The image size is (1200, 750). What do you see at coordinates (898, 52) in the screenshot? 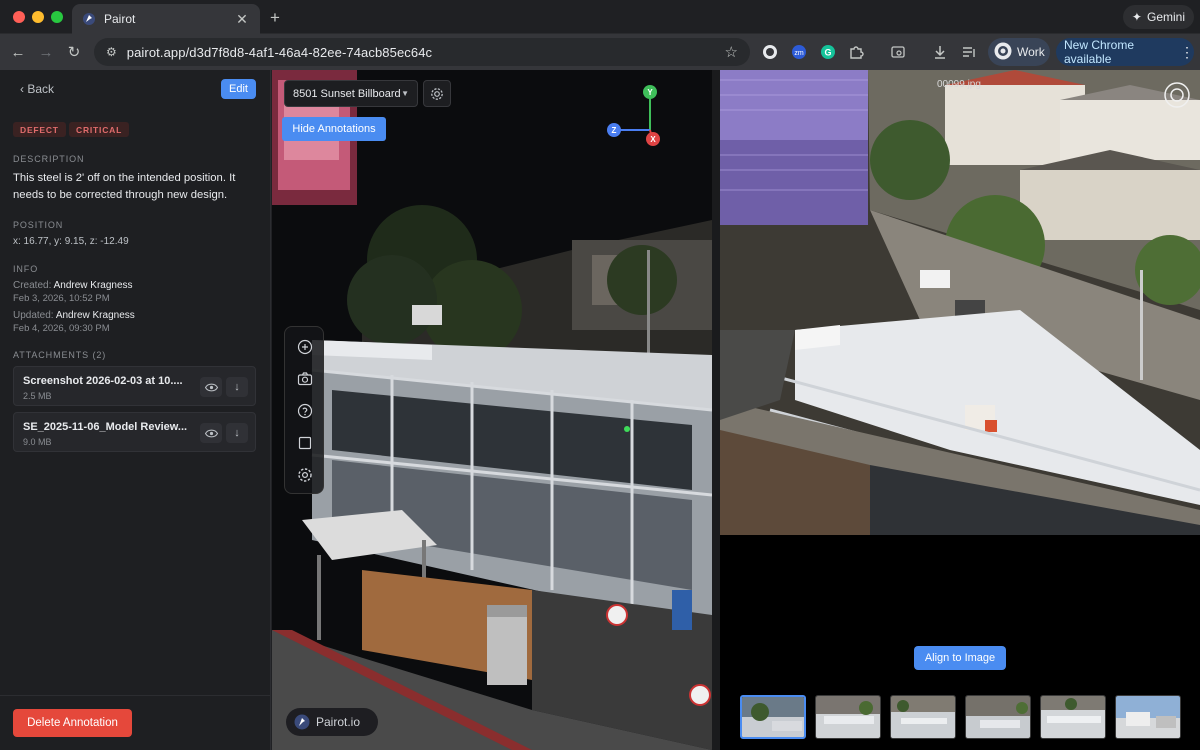
I see `tab-search-icon` at bounding box center [898, 52].